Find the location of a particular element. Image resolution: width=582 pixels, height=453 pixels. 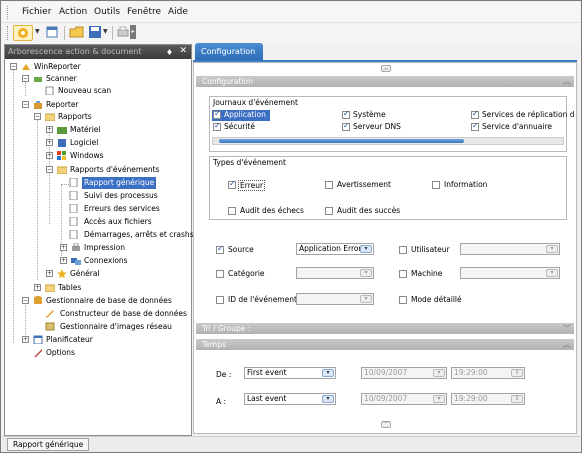

label-source: Source is located at coordinates (241, 249).